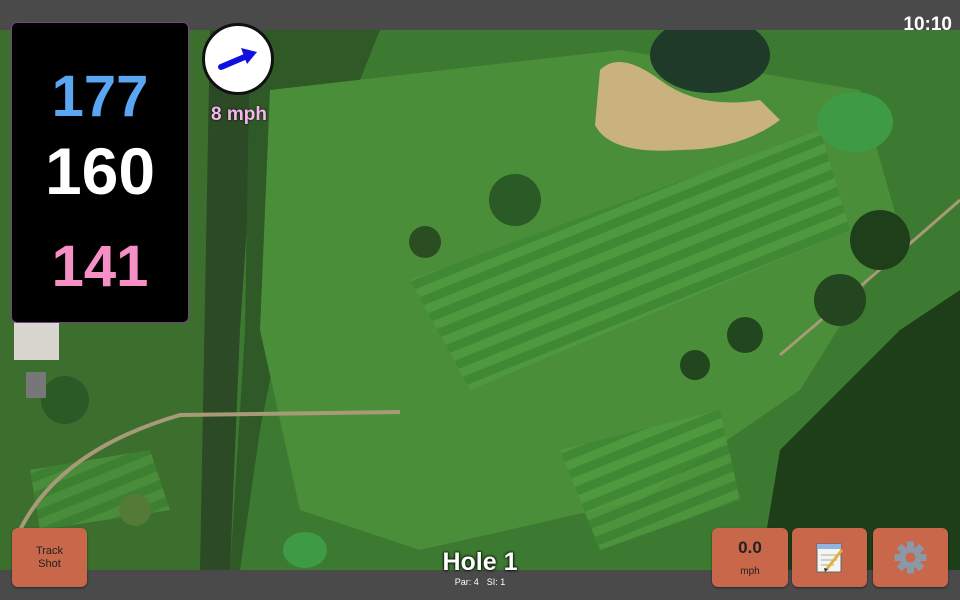 This screenshot has width=960, height=600. I want to click on speed-unit: mph, so click(750, 571).